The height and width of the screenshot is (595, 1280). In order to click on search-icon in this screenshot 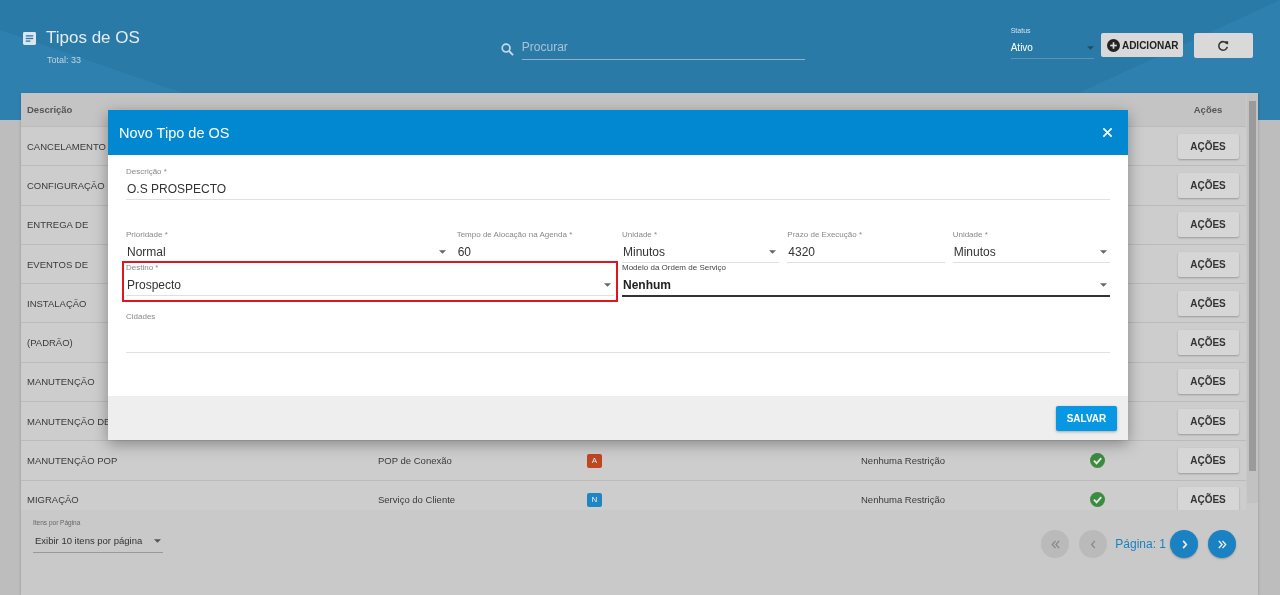, I will do `click(507, 49)`.